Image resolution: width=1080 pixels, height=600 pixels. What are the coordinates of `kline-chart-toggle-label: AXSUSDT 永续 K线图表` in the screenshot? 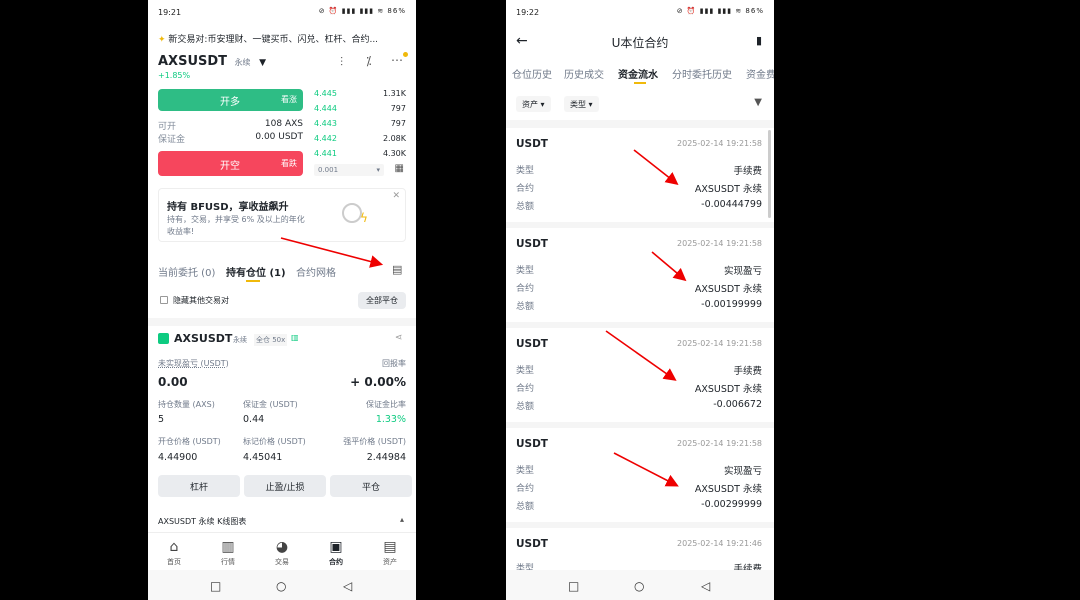 It's located at (202, 521).